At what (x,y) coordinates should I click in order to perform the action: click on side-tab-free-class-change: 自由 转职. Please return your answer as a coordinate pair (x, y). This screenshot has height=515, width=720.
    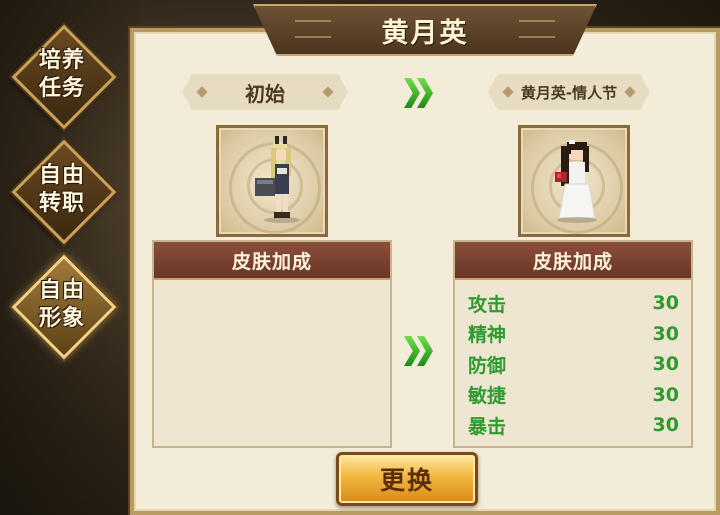
    Looking at the image, I should click on (64, 192).